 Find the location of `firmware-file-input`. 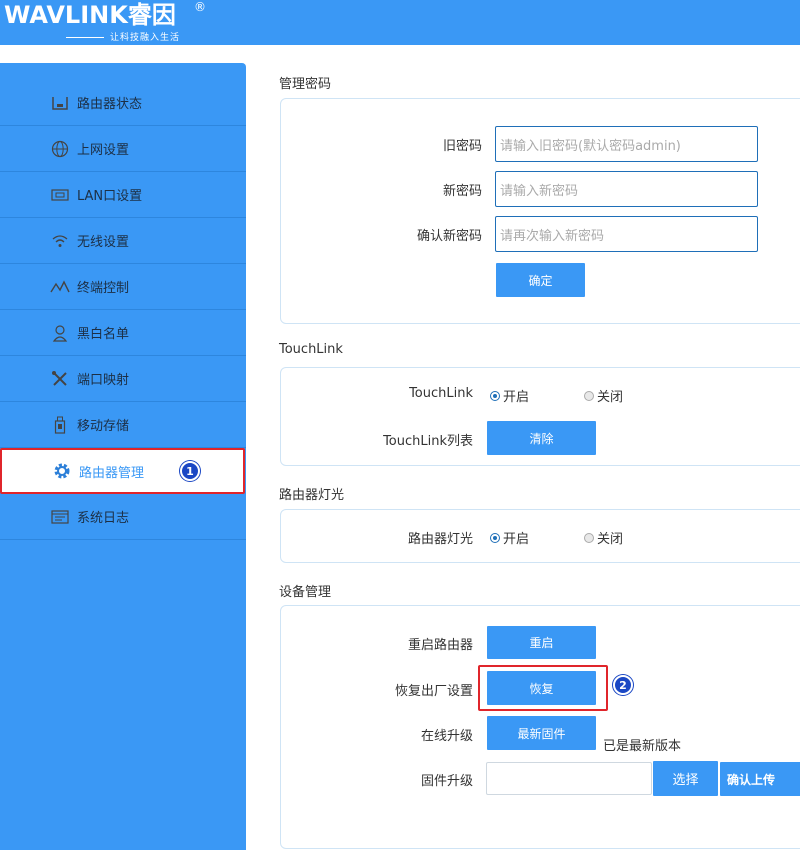

firmware-file-input is located at coordinates (569, 778).